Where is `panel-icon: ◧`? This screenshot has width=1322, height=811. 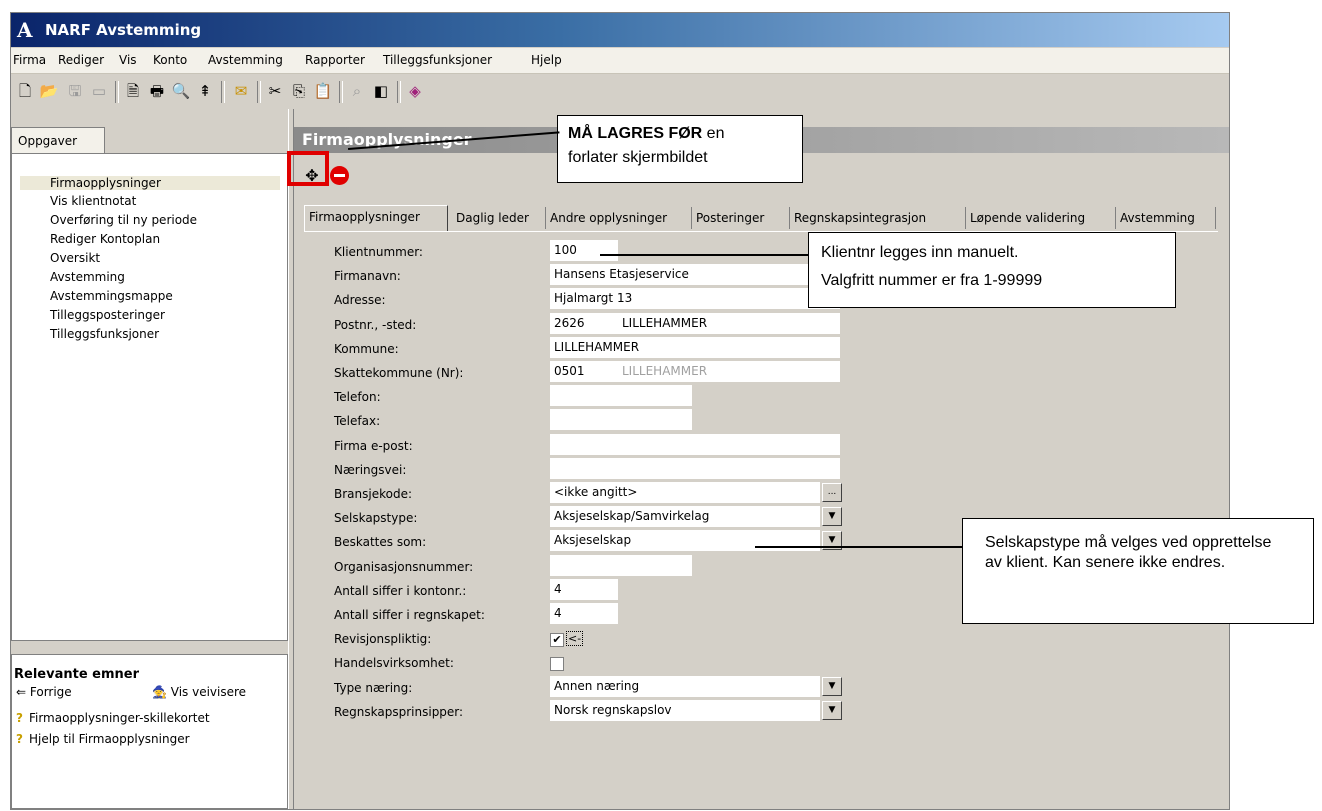 panel-icon: ◧ is located at coordinates (381, 91).